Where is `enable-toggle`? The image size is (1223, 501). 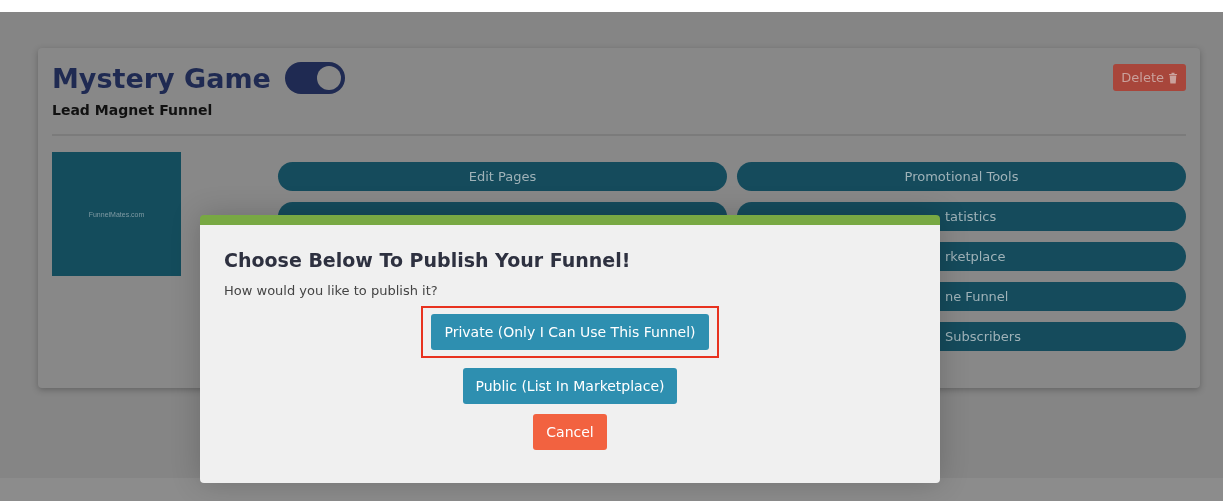 enable-toggle is located at coordinates (314, 78).